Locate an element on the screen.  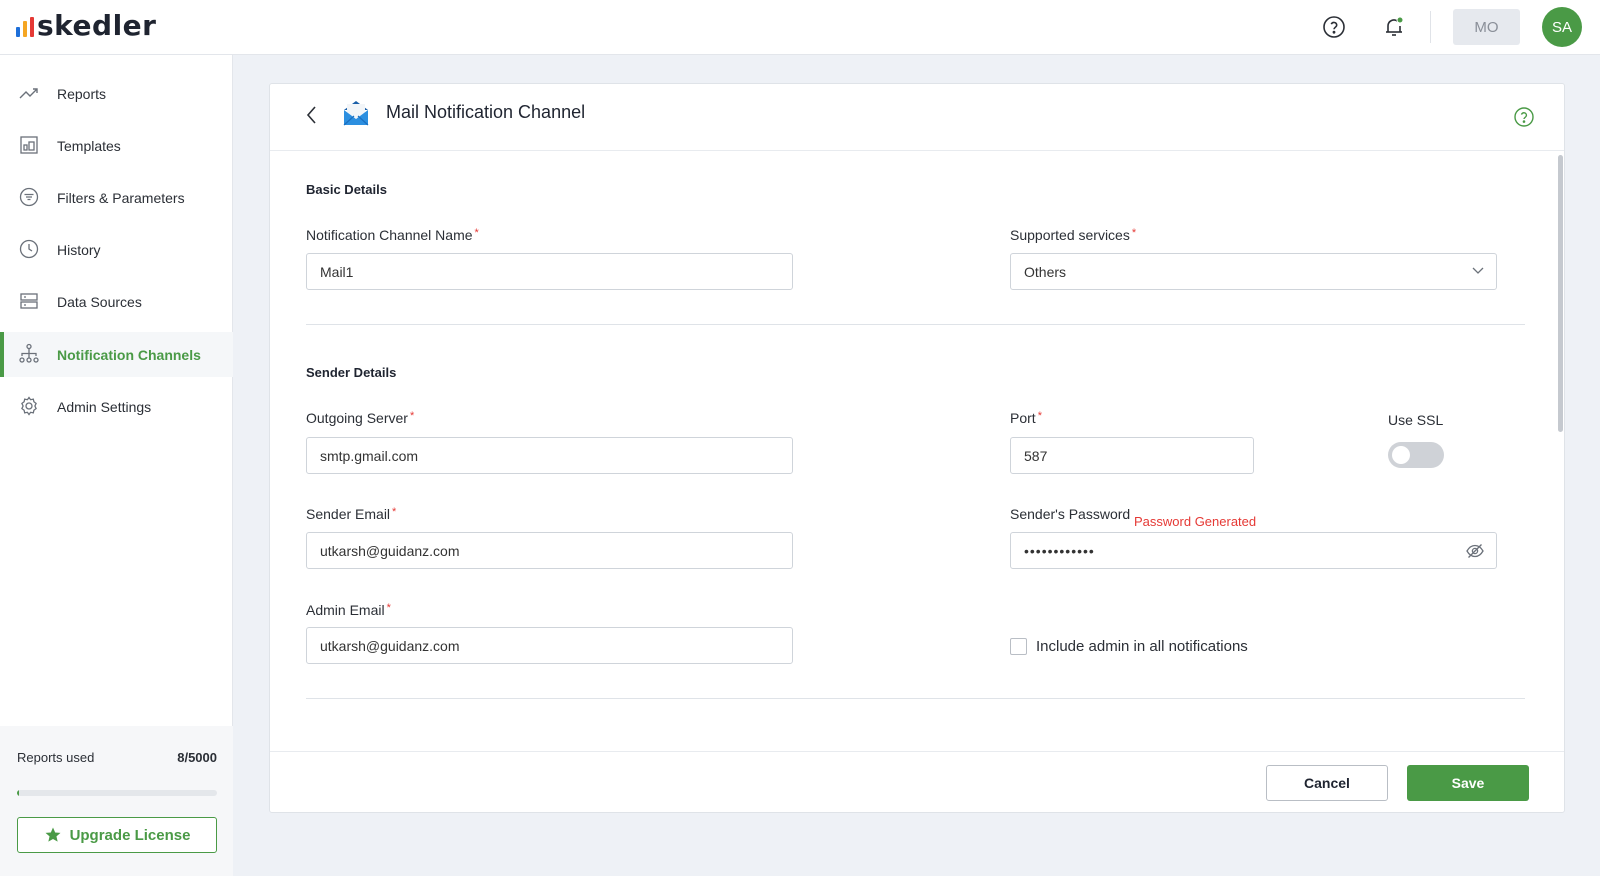
form-scrollbar is located at coordinates (1560, 293).